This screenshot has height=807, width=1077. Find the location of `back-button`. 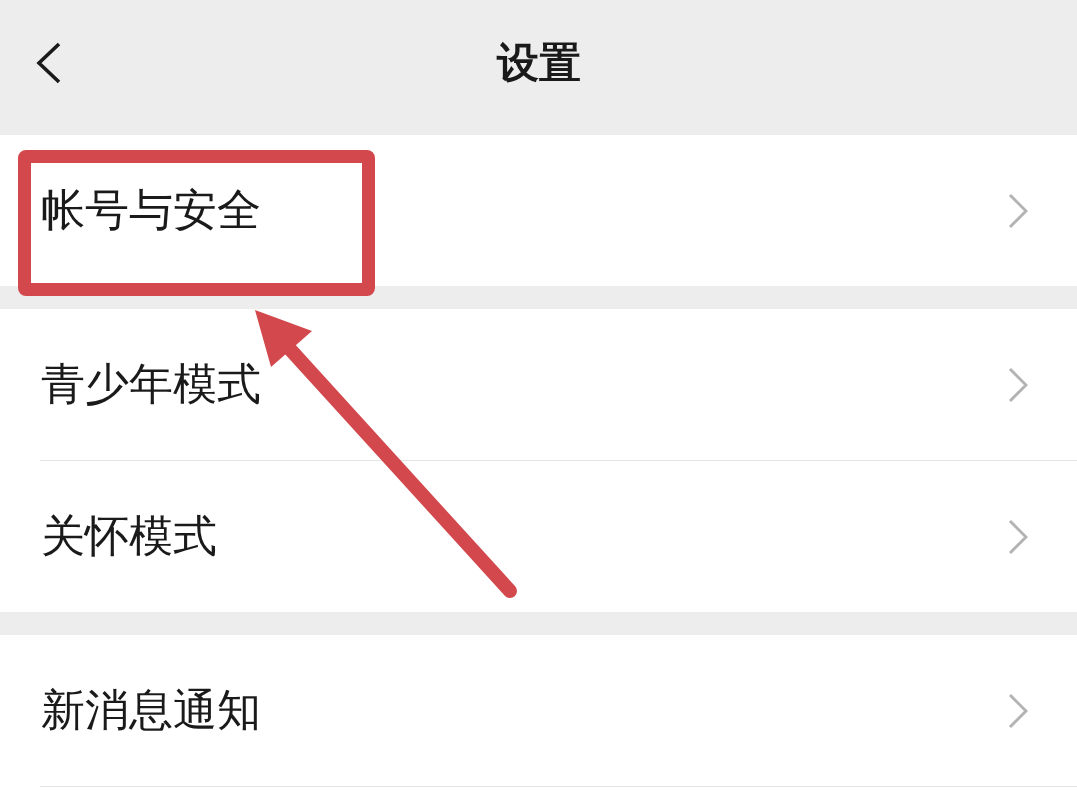

back-button is located at coordinates (49, 62).